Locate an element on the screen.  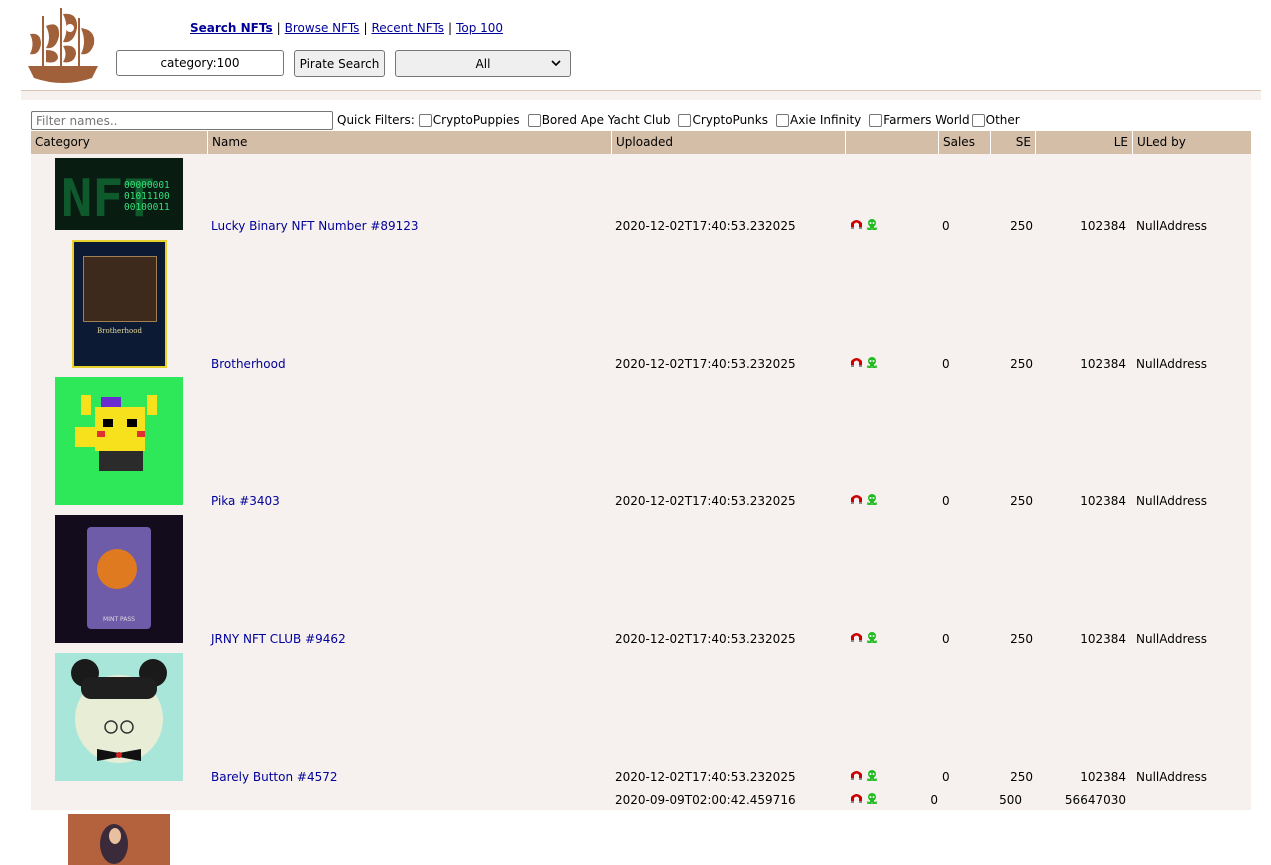
header-divider is located at coordinates (641, 95).